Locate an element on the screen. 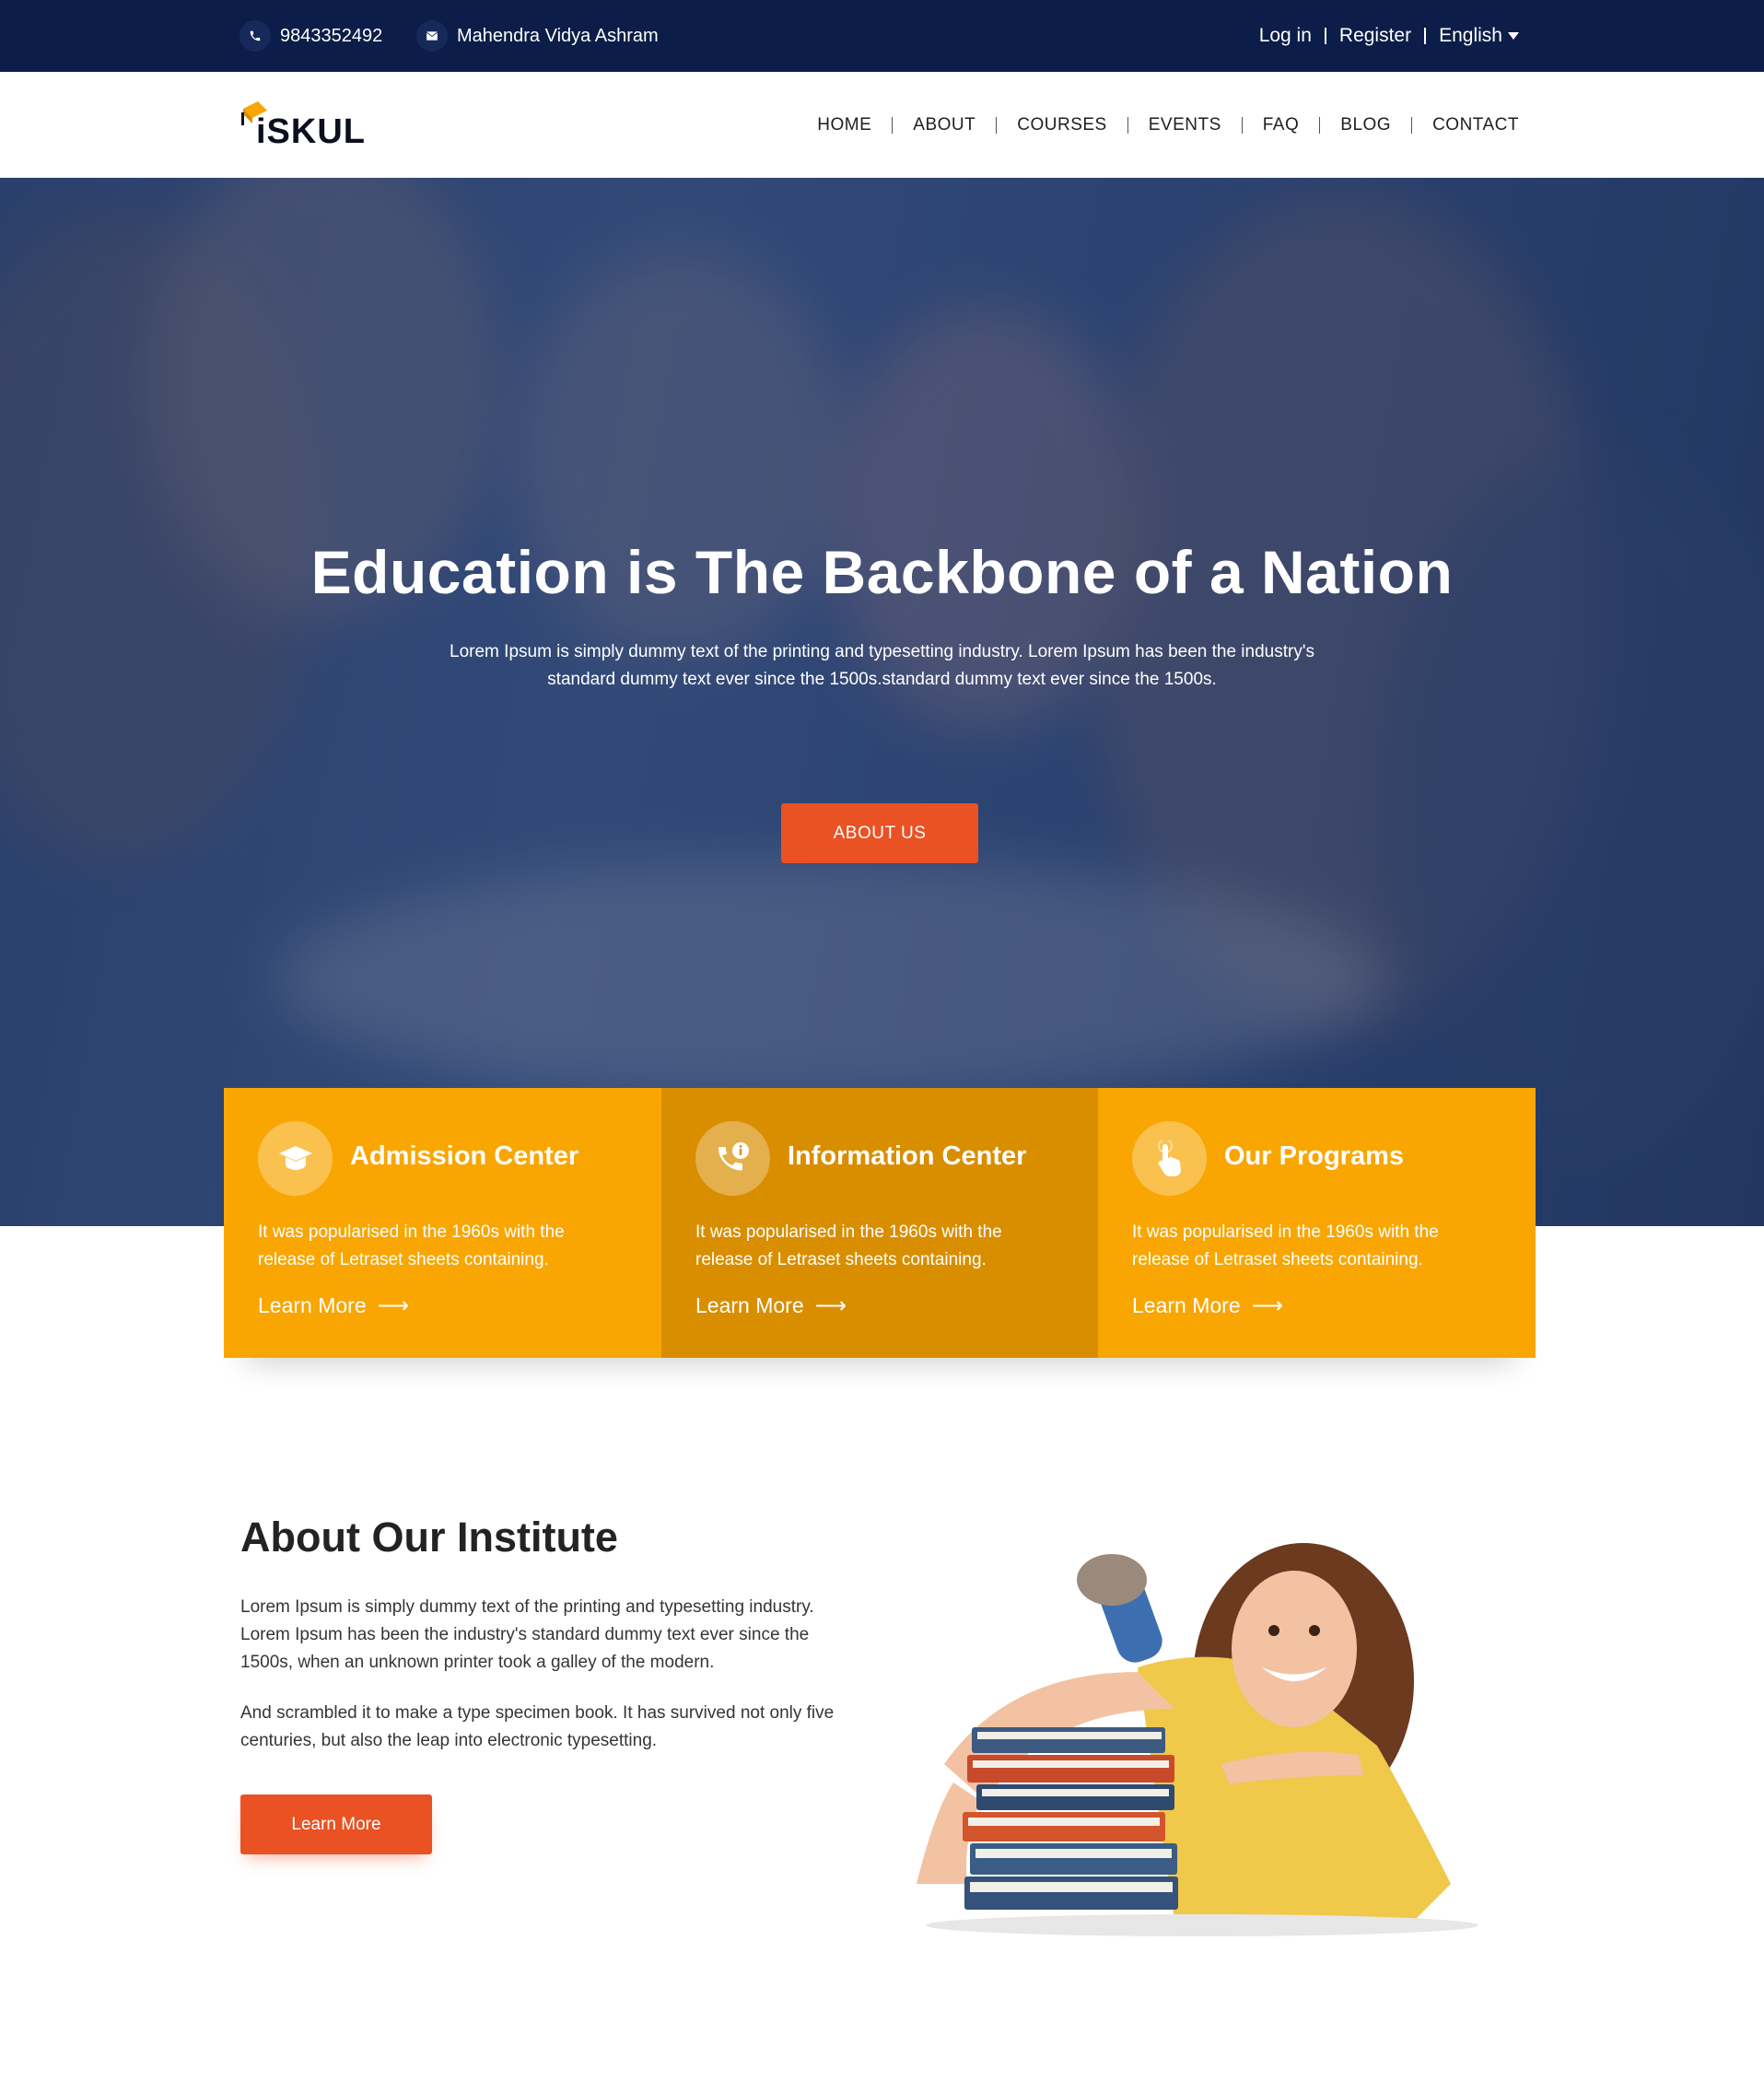 This screenshot has height=2081, width=1764. site-logo: iSKUL is located at coordinates (307, 125).